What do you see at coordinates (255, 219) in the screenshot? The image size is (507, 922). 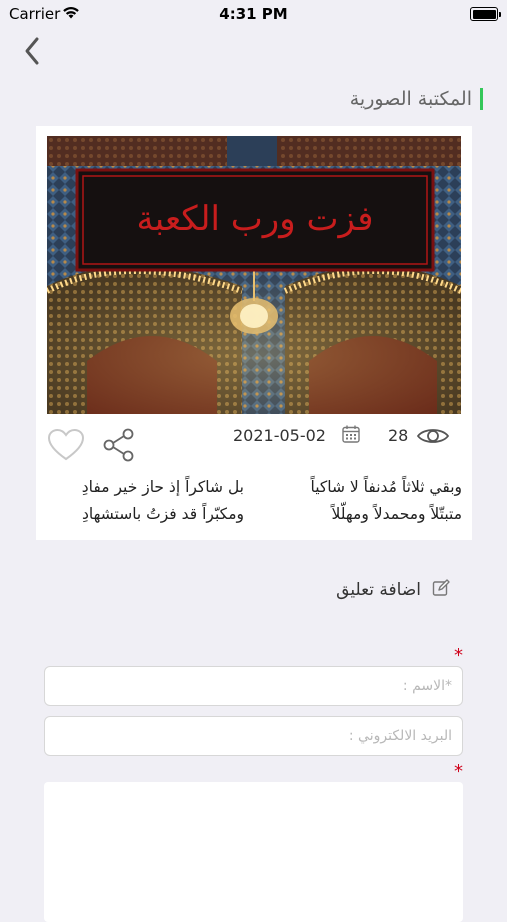 I see `banner-calligraphy: فزت ورب الكعبة` at bounding box center [255, 219].